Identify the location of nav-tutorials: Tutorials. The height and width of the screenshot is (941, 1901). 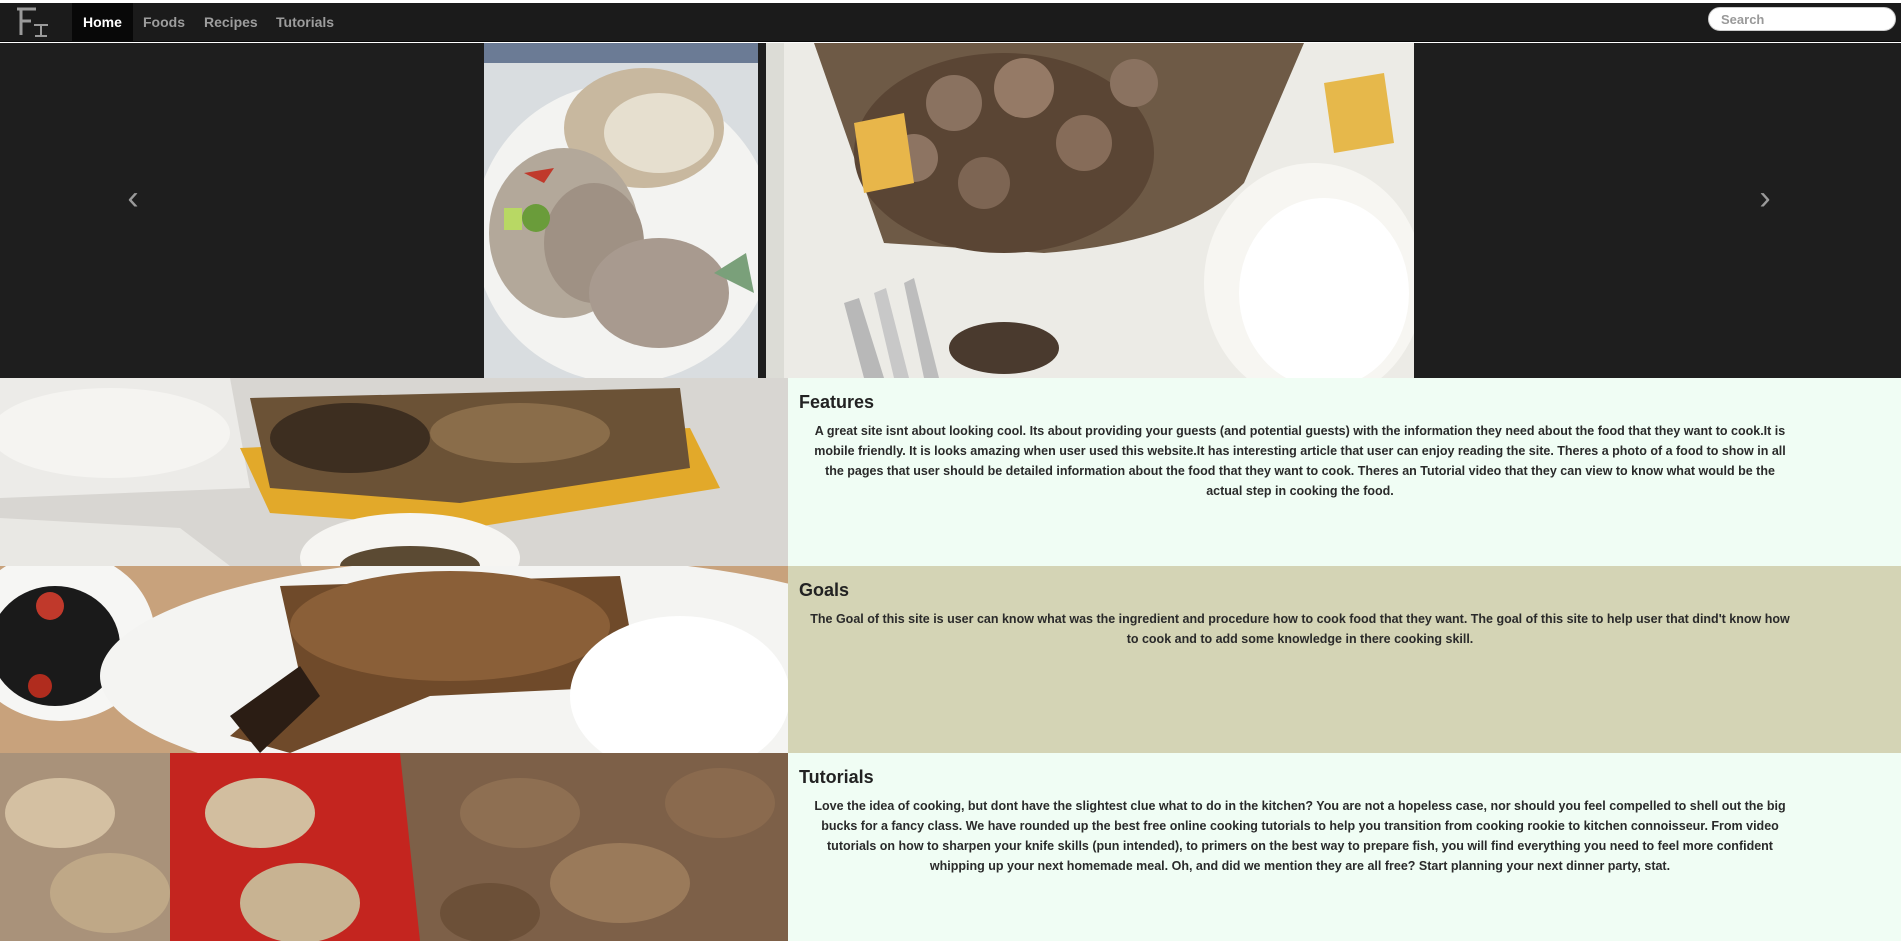
(305, 22).